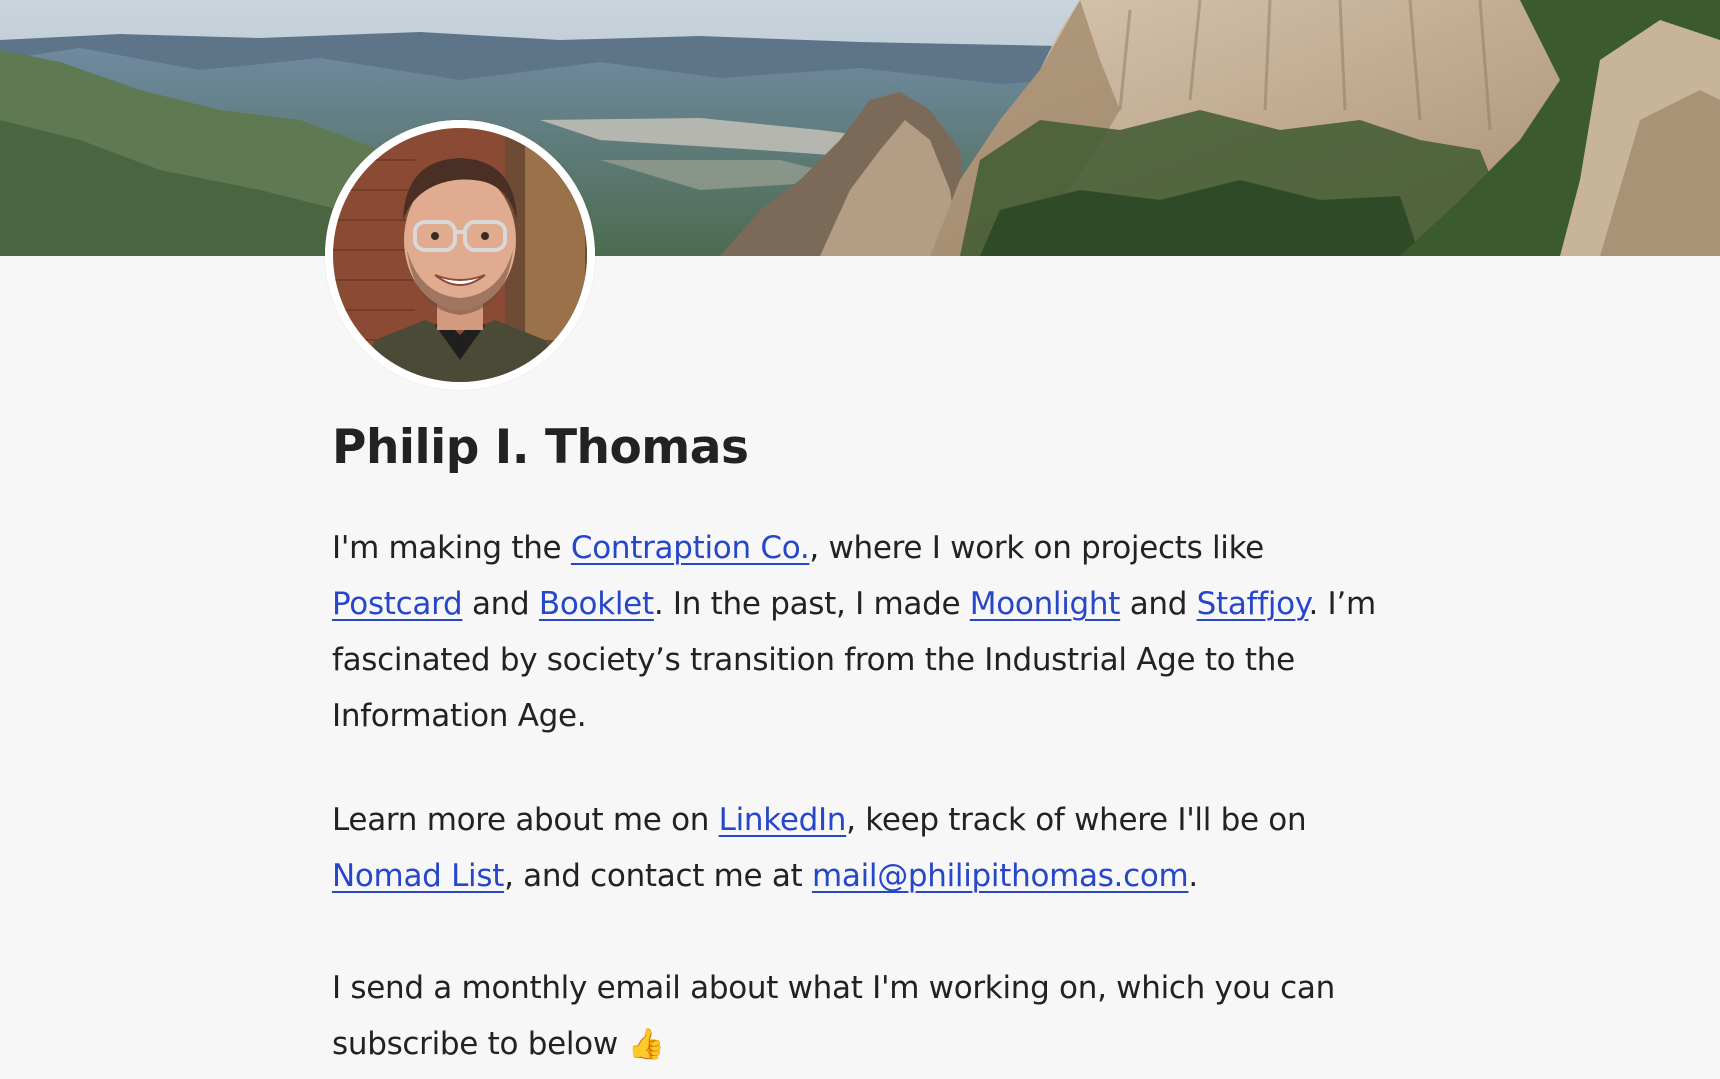 The height and width of the screenshot is (1079, 1720). I want to click on contact-text: , keep track of where I'll be on, so click(1076, 820).